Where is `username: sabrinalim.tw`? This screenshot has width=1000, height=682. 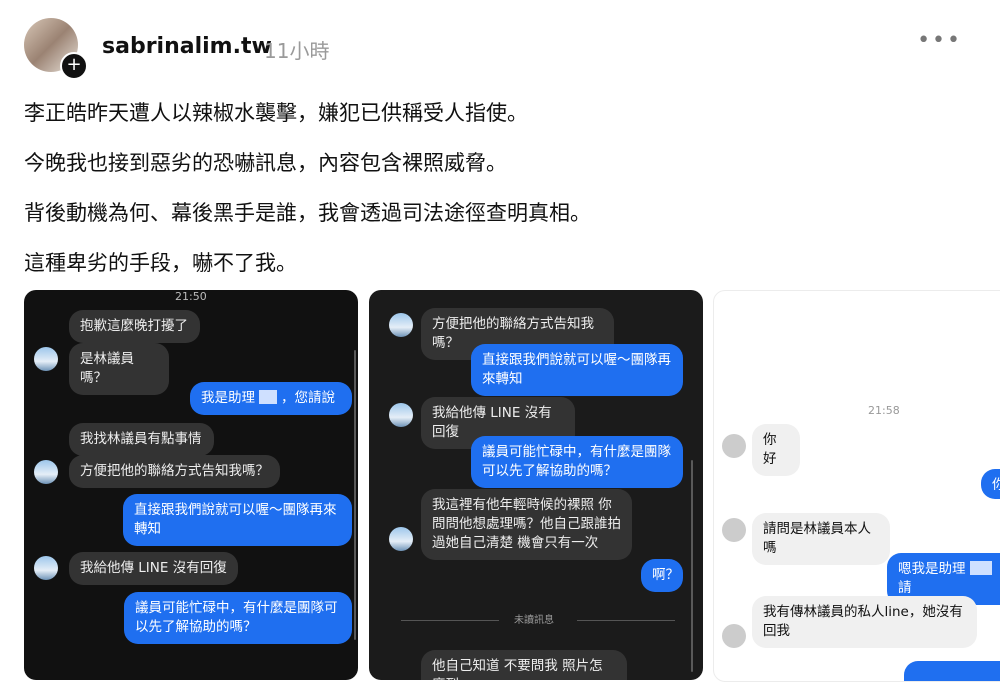
username: sabrinalim.tw is located at coordinates (187, 46).